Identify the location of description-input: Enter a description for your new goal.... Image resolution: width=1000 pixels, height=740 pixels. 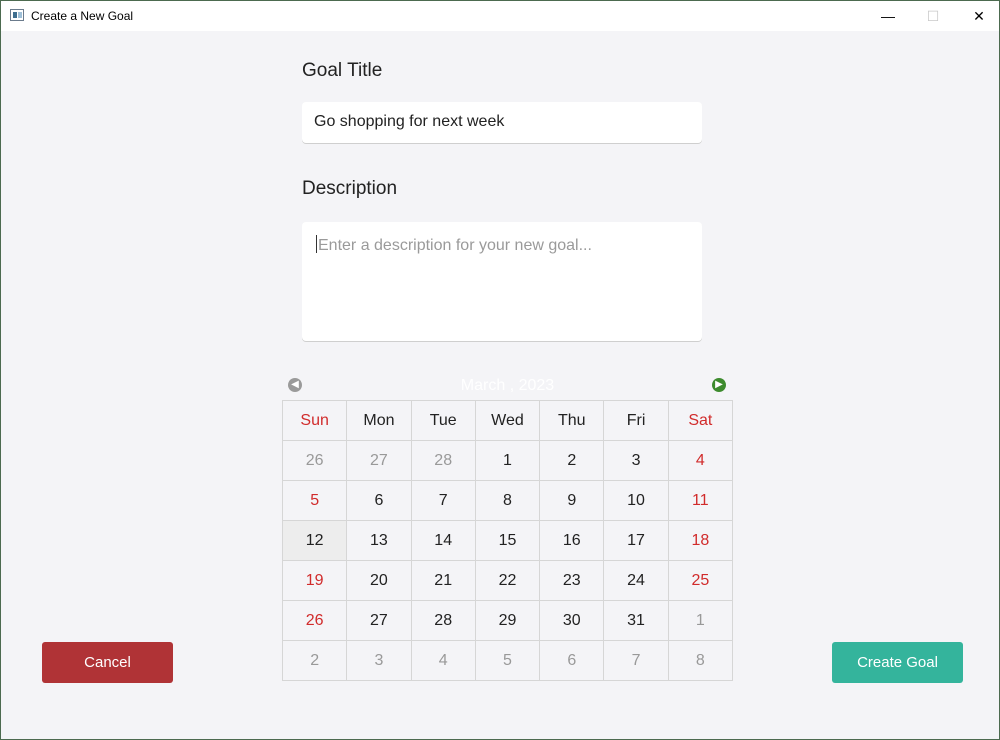
(502, 281).